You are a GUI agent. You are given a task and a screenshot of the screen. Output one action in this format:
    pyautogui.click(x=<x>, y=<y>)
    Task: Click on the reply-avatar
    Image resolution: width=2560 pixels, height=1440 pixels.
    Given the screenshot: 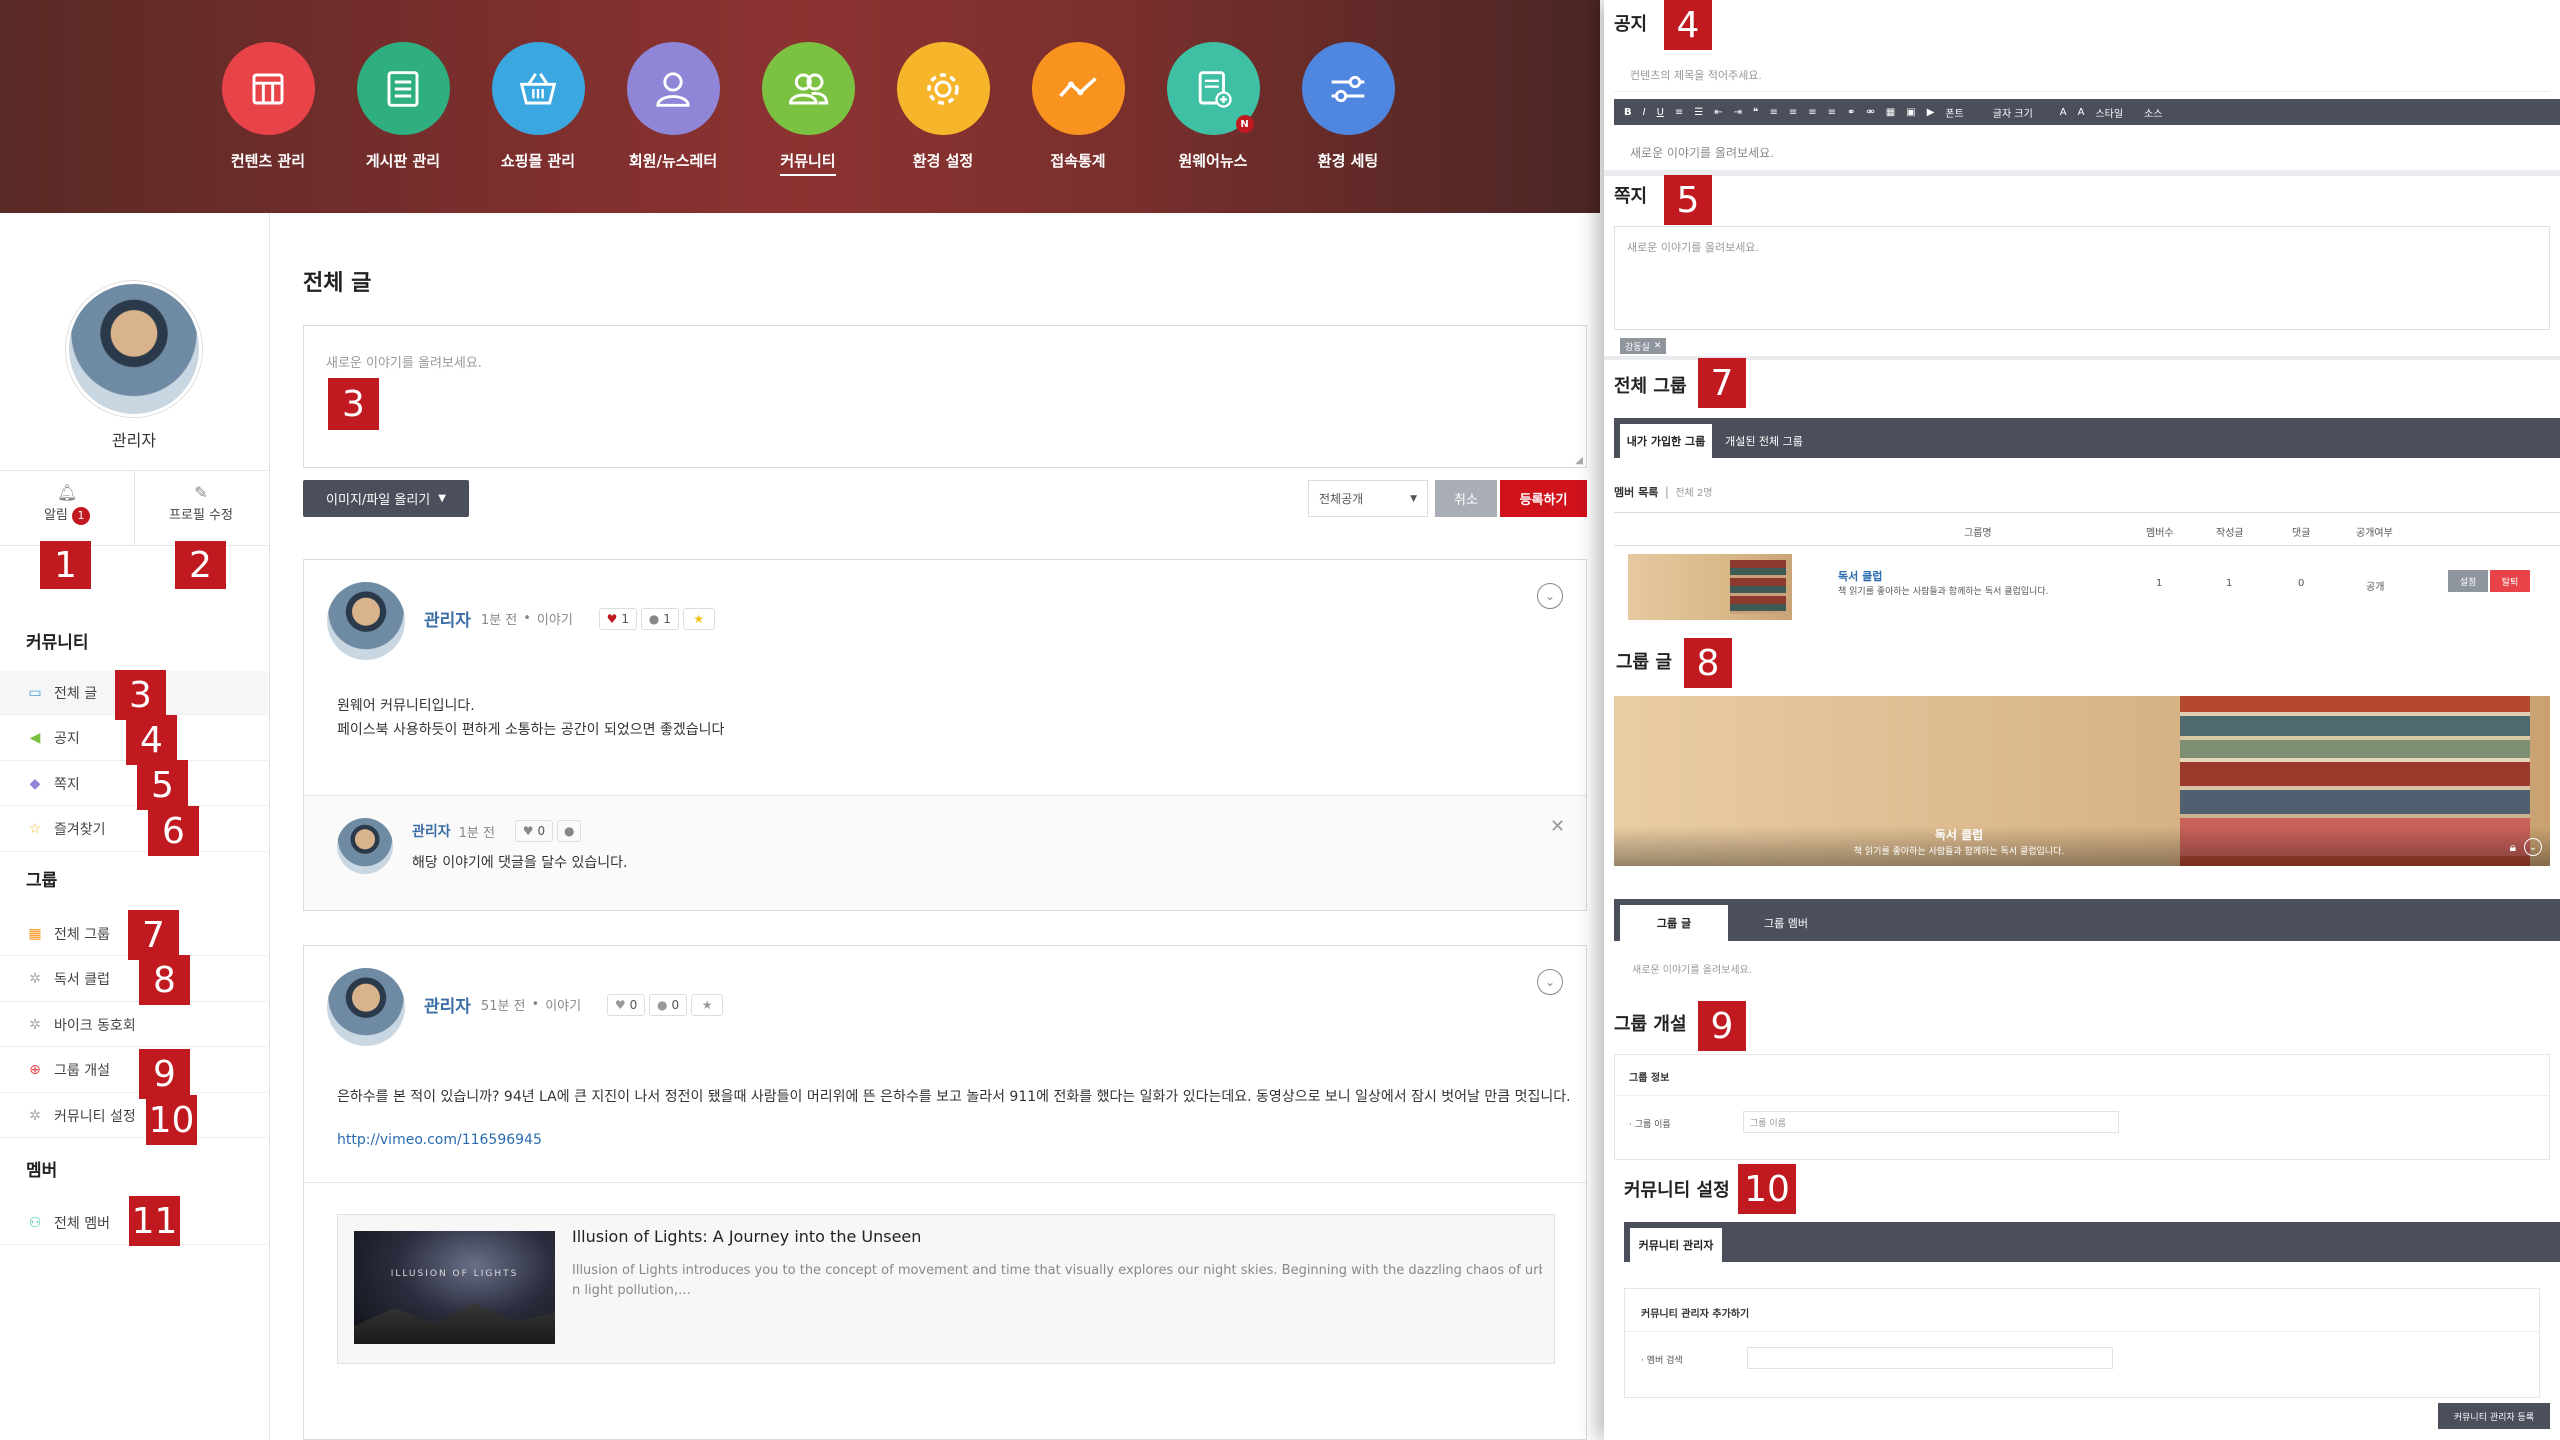 What is the action you would take?
    pyautogui.click(x=365, y=846)
    